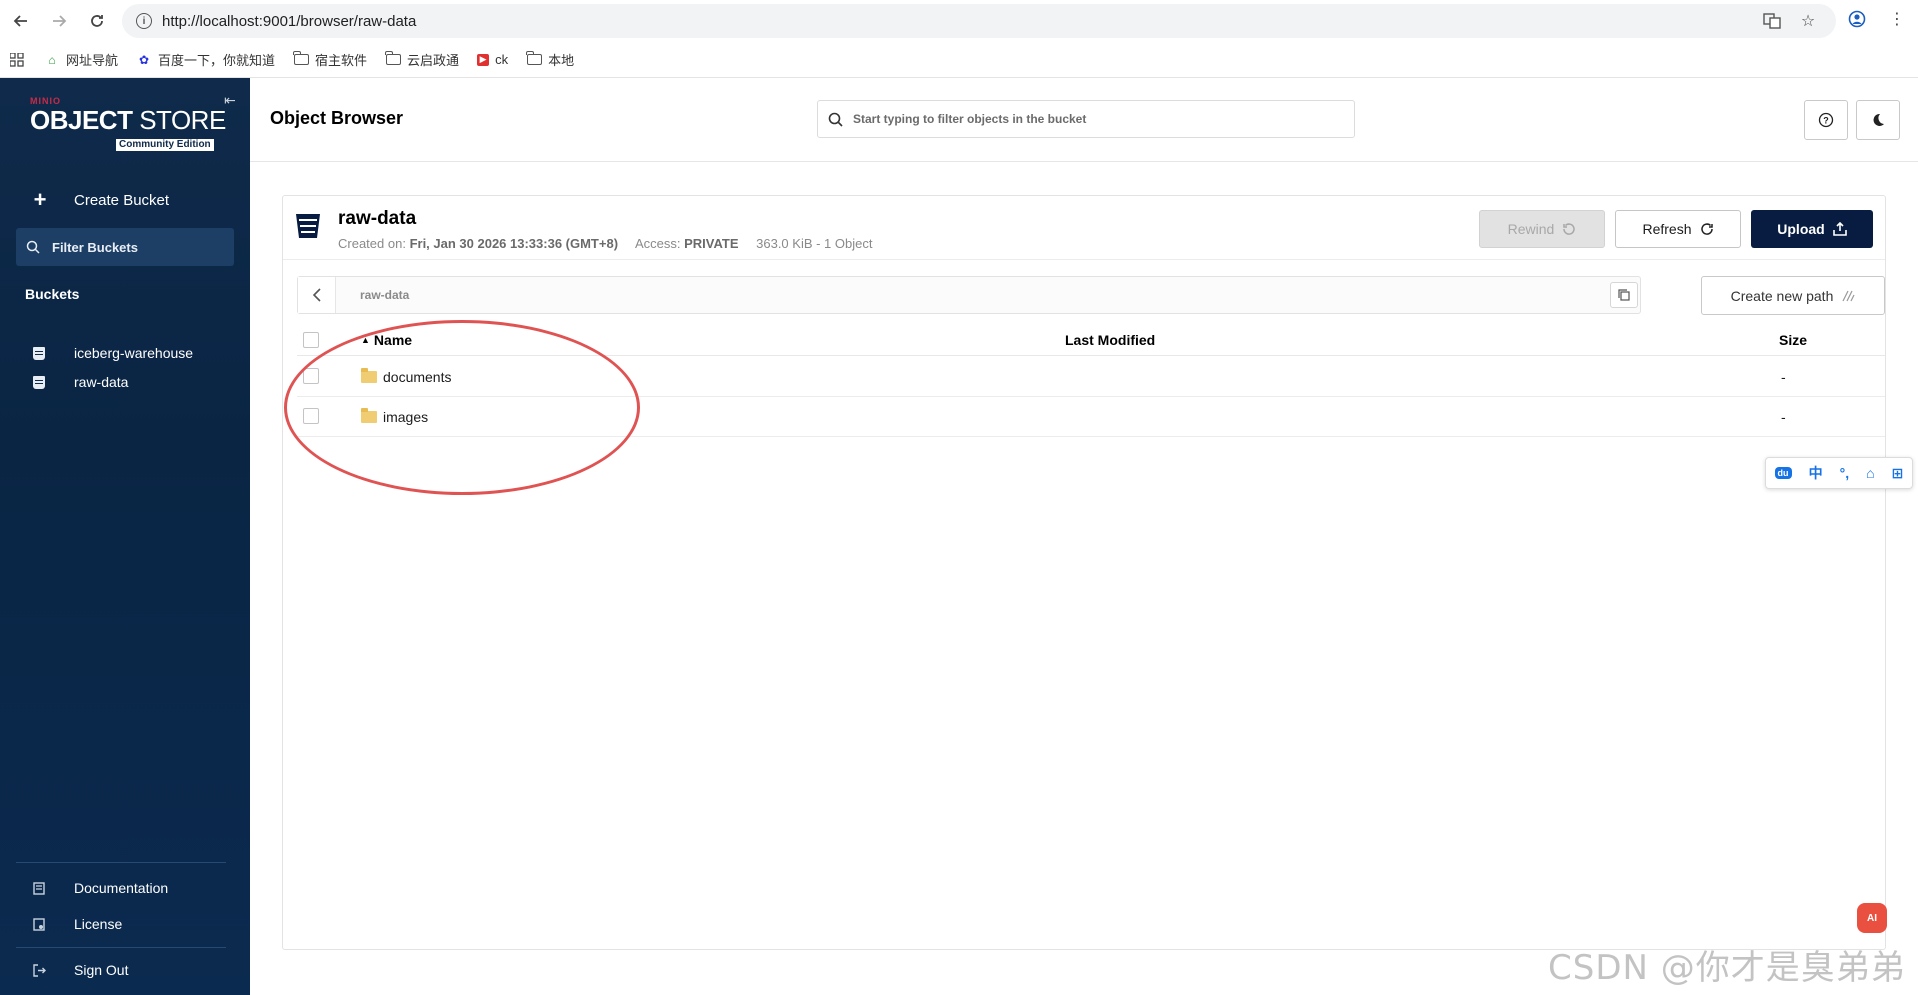 This screenshot has width=1918, height=995. I want to click on refresh-button: Refresh, so click(1678, 229).